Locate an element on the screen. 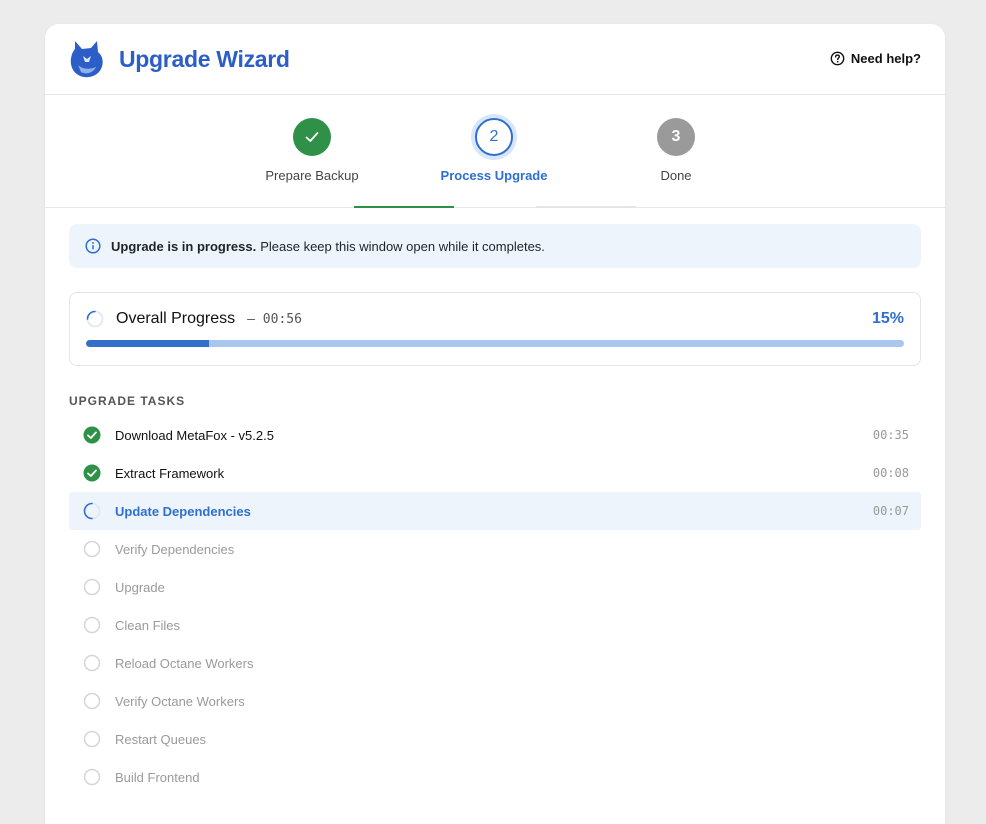 The image size is (986, 824). task-row: Update Dependencies 00:07 is located at coordinates (495, 511).